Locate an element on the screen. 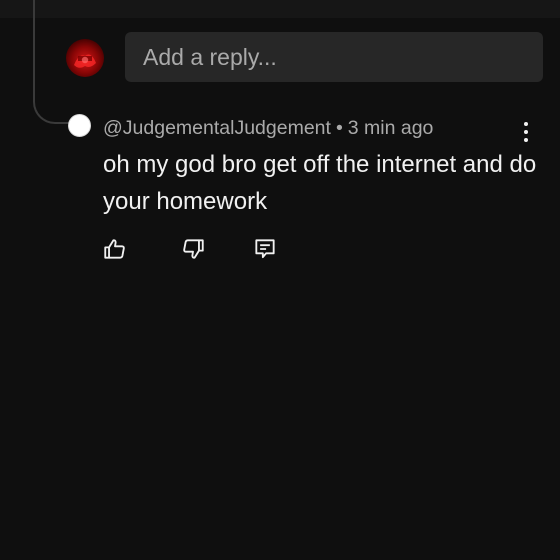  dislike-button is located at coordinates (193, 249).